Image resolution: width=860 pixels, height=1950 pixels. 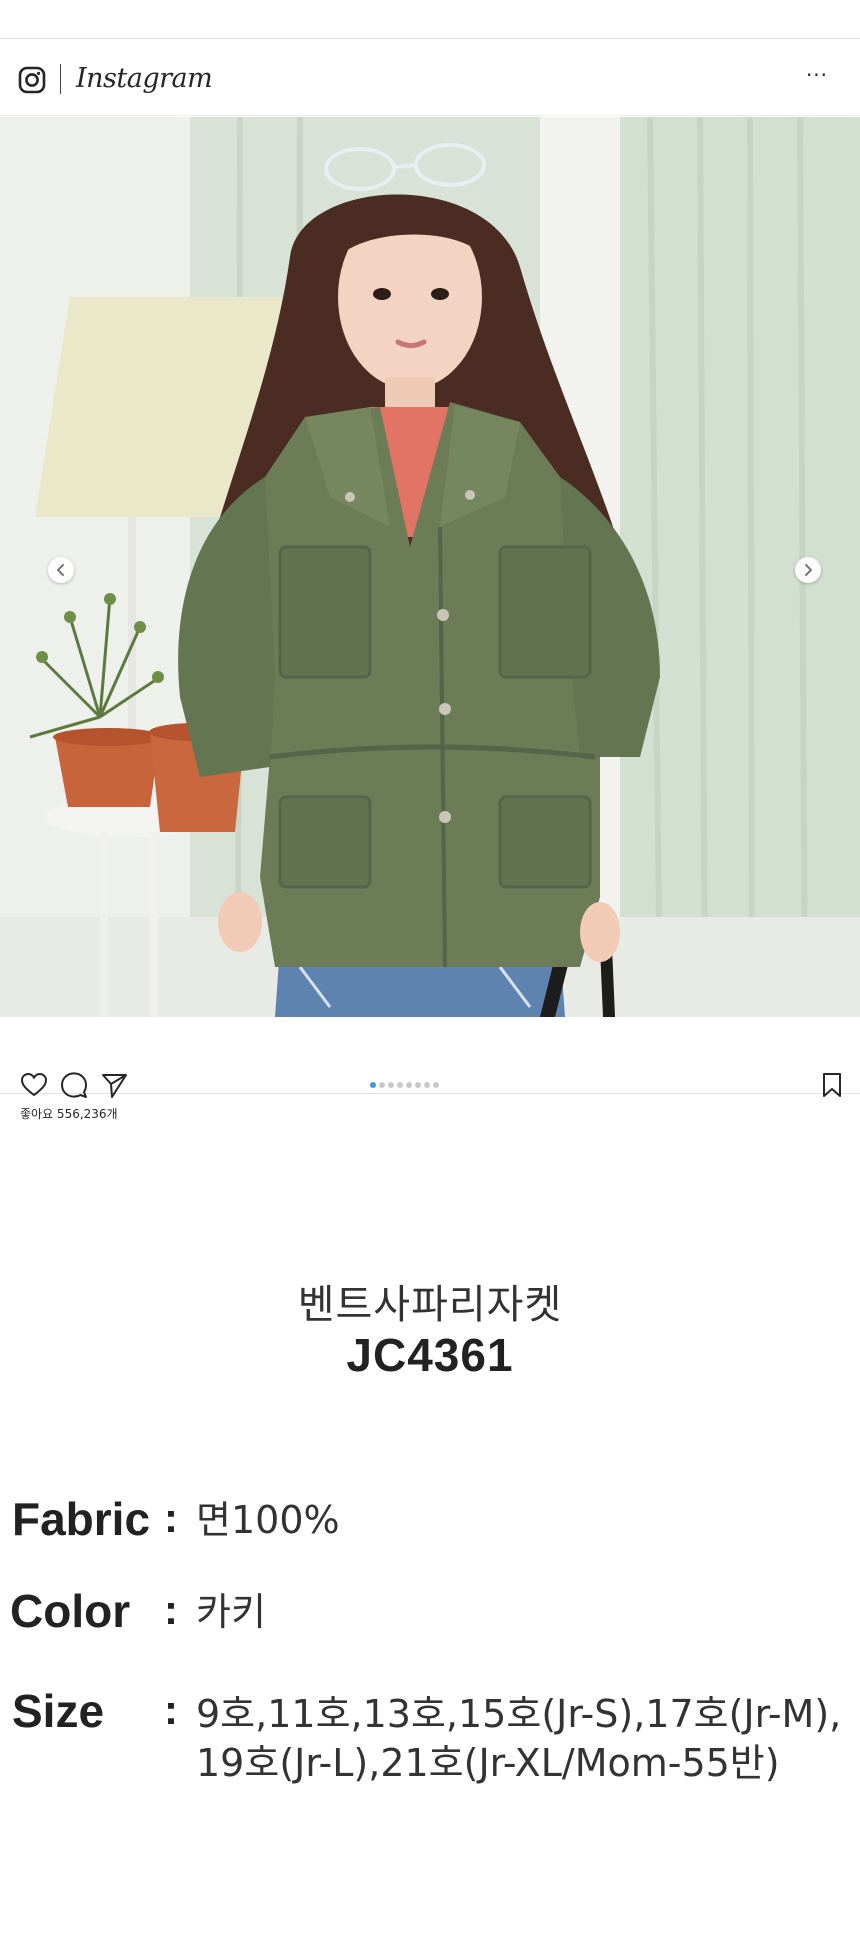 What do you see at coordinates (488, 1763) in the screenshot?
I see `spec-value-size-line2: 19호(Jr-L),21호(Jr-XL/Mom-55반)` at bounding box center [488, 1763].